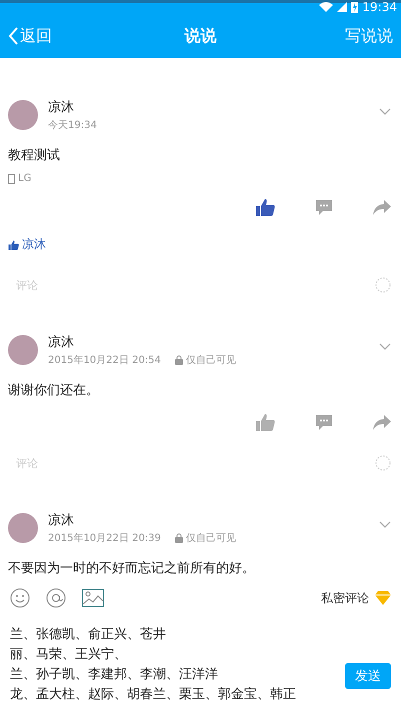 The image size is (401, 712). What do you see at coordinates (200, 36) in the screenshot?
I see `page-title: 说说` at bounding box center [200, 36].